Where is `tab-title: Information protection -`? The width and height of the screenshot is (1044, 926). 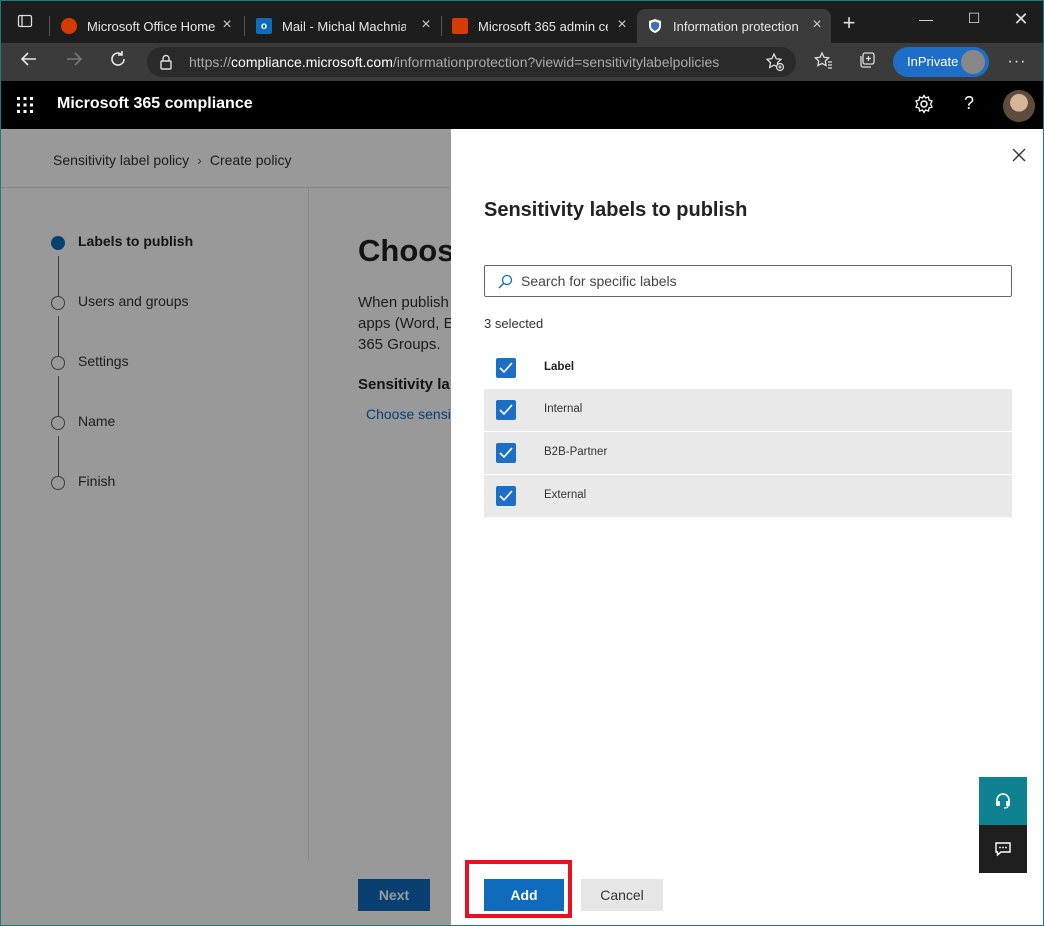
tab-title: Information protection - is located at coordinates (737, 26).